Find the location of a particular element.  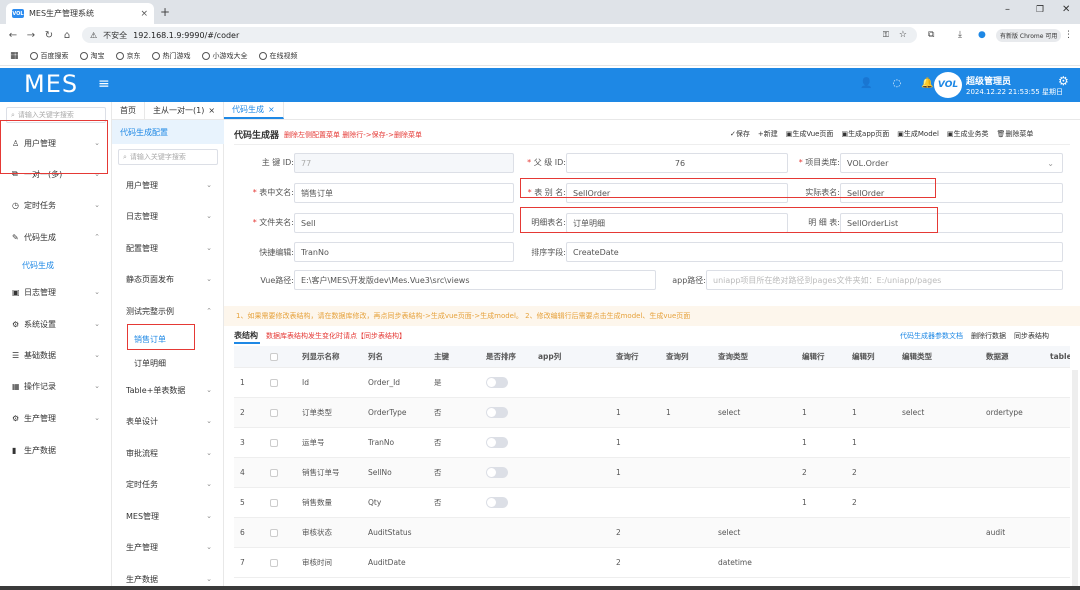

parent-id-stepper: 76 is located at coordinates (677, 163).